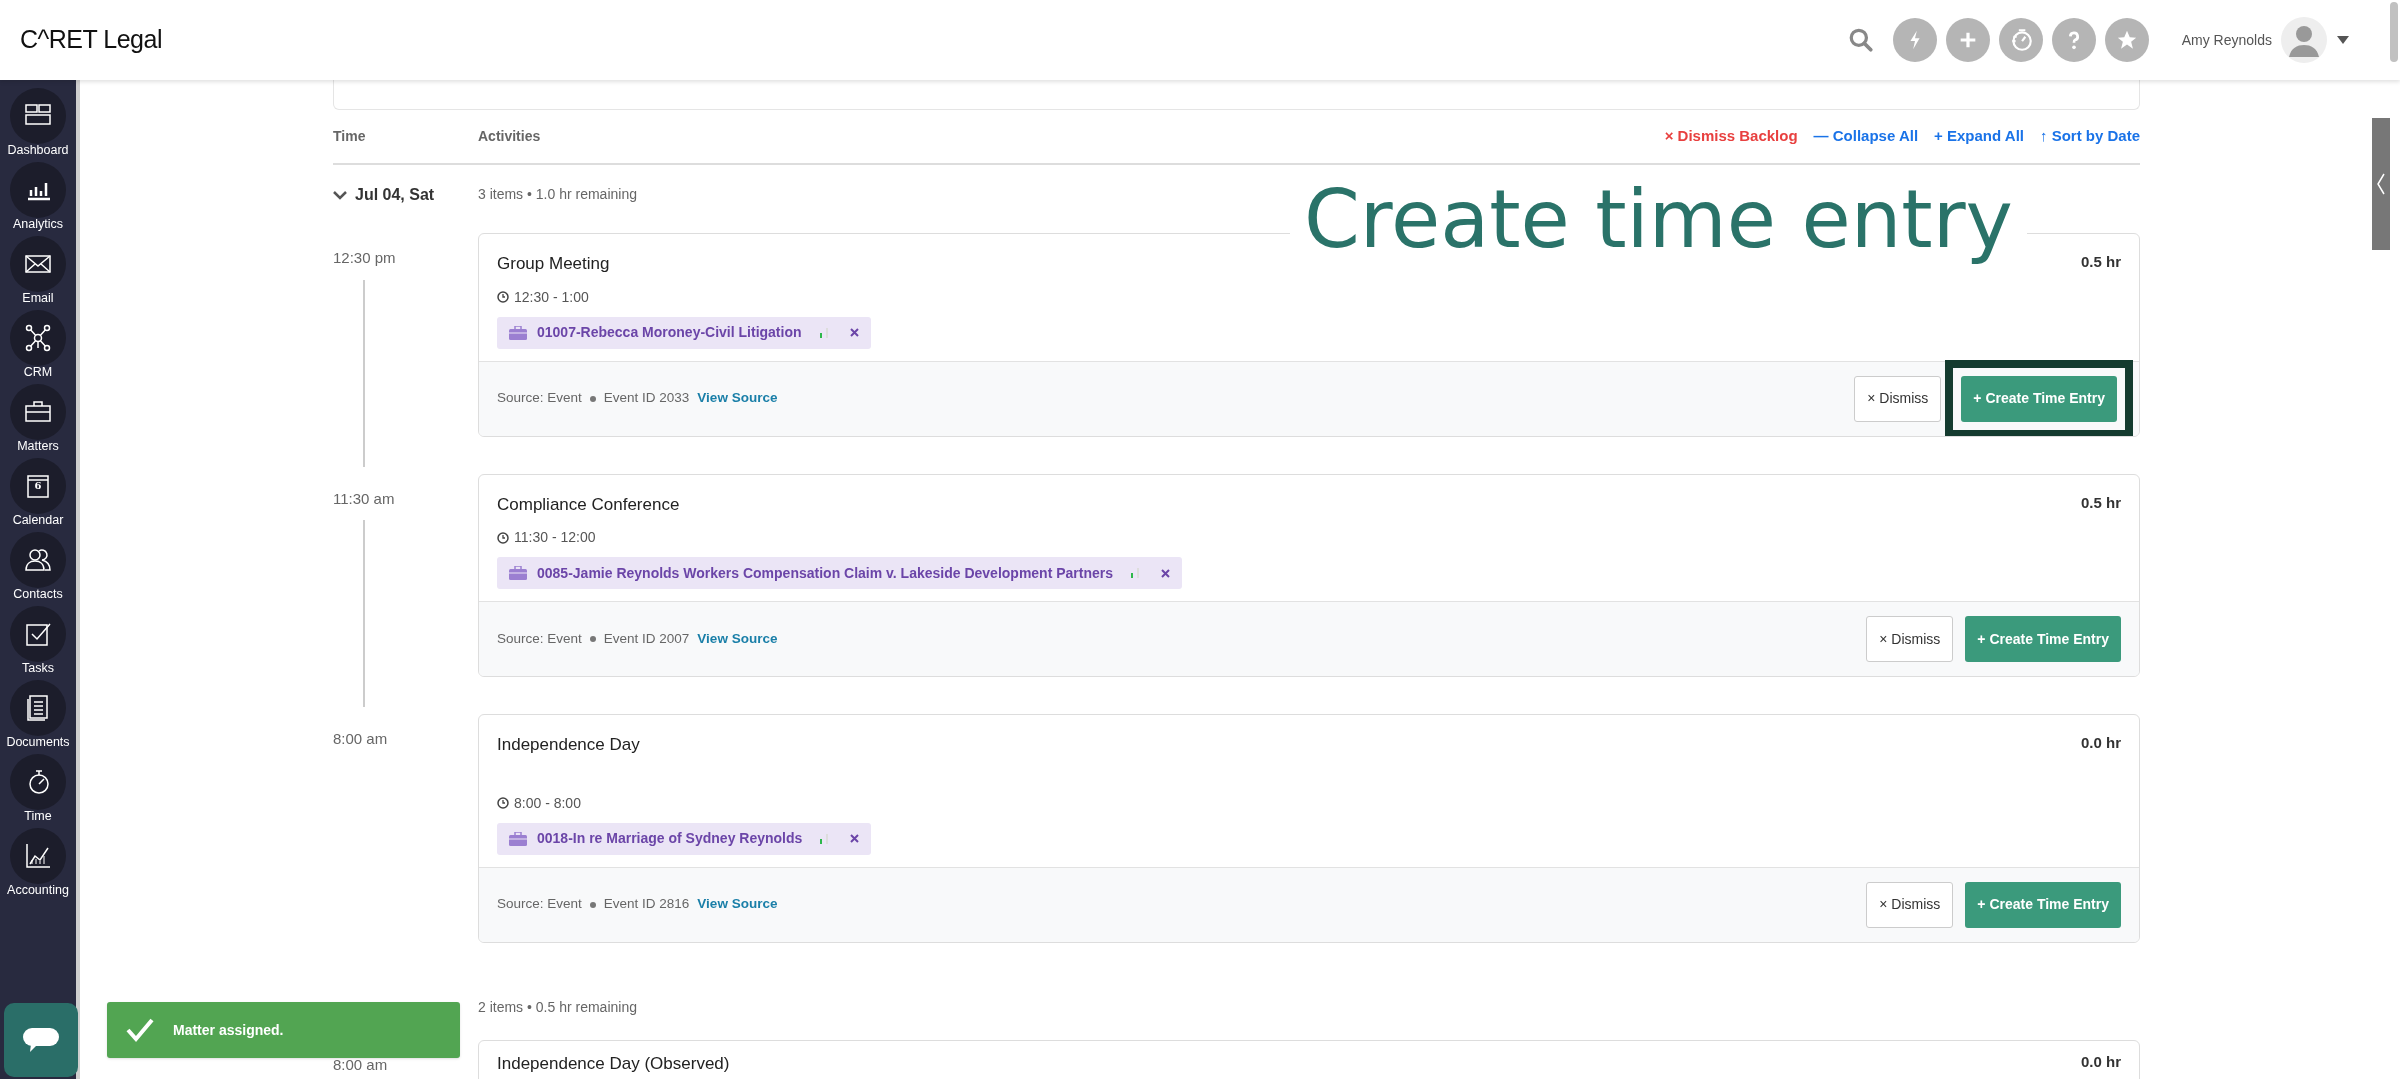  What do you see at coordinates (646, 398) in the screenshot?
I see `event-id: Event ID 2033` at bounding box center [646, 398].